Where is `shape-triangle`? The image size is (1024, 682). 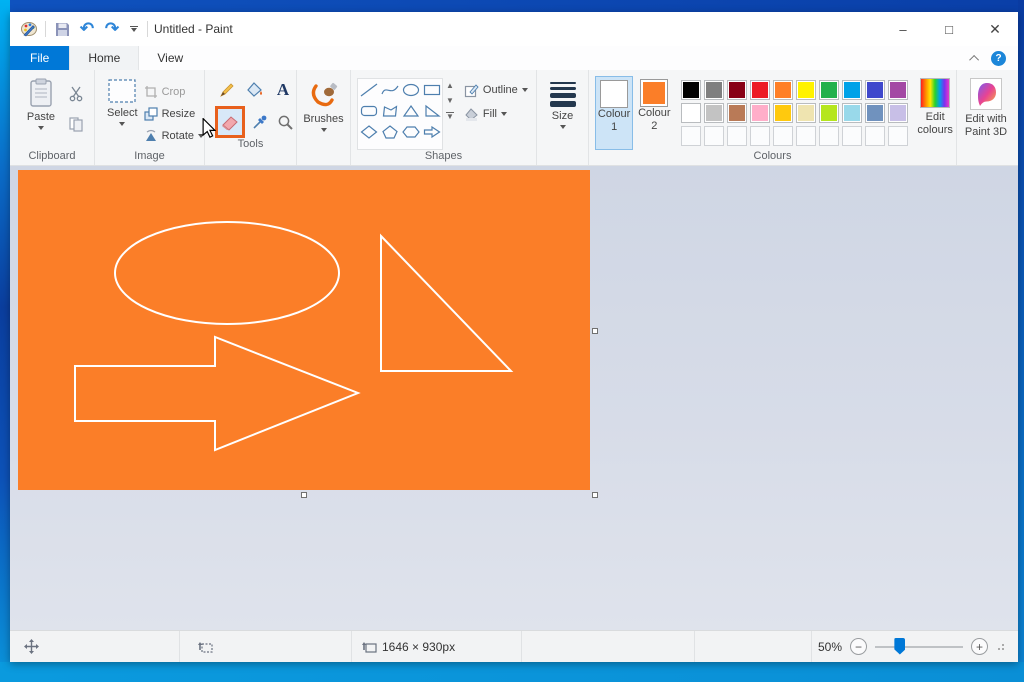
shape-triangle is located at coordinates (410, 110).